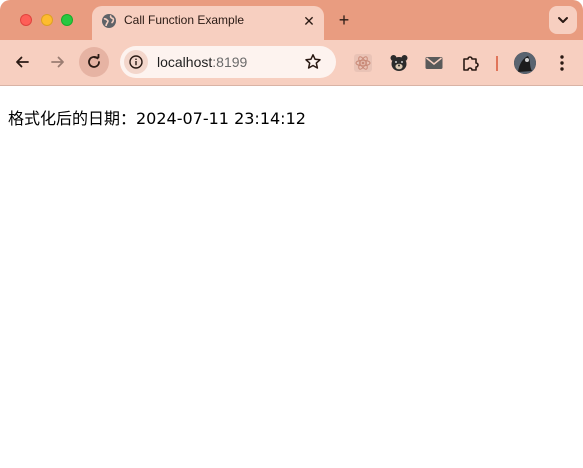 The image size is (583, 468). What do you see at coordinates (157, 118) in the screenshot?
I see `formatted-date-text: 格式化后的日期：2024-07-11 23:14:12` at bounding box center [157, 118].